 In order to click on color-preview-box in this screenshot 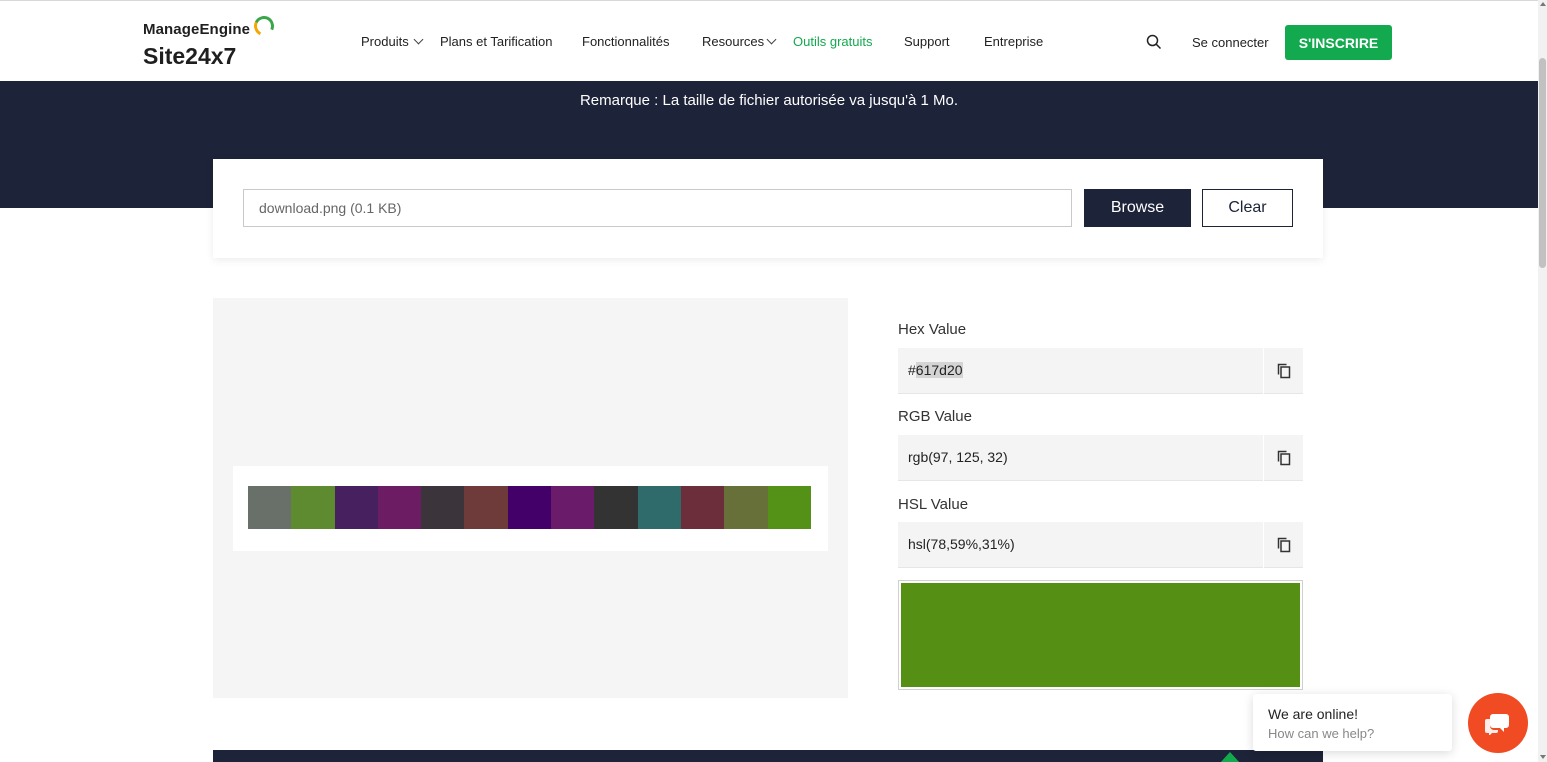, I will do `click(1100, 635)`.